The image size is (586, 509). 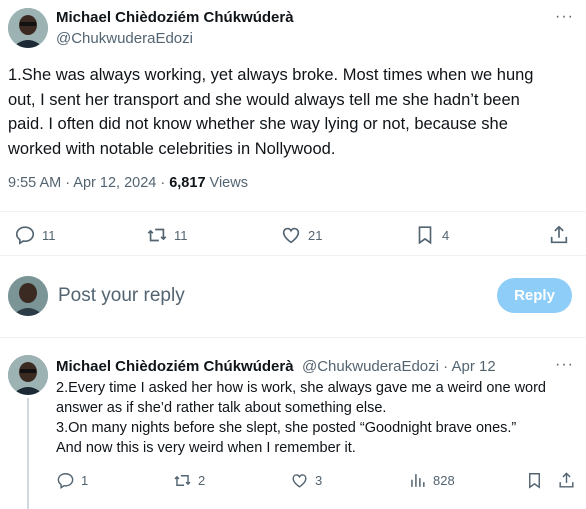 What do you see at coordinates (315, 235) in the screenshot?
I see `like-count: 21` at bounding box center [315, 235].